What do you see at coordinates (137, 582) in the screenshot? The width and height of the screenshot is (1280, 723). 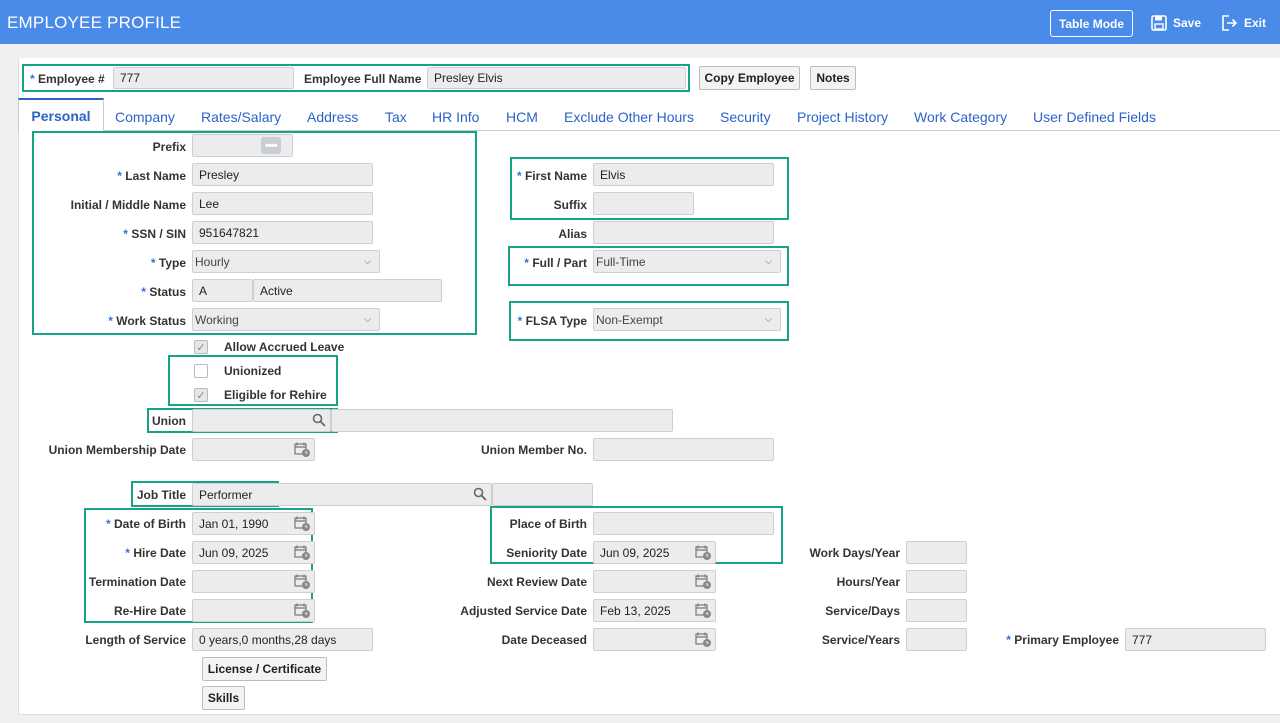 I see `termination-date-label: Termination Date` at bounding box center [137, 582].